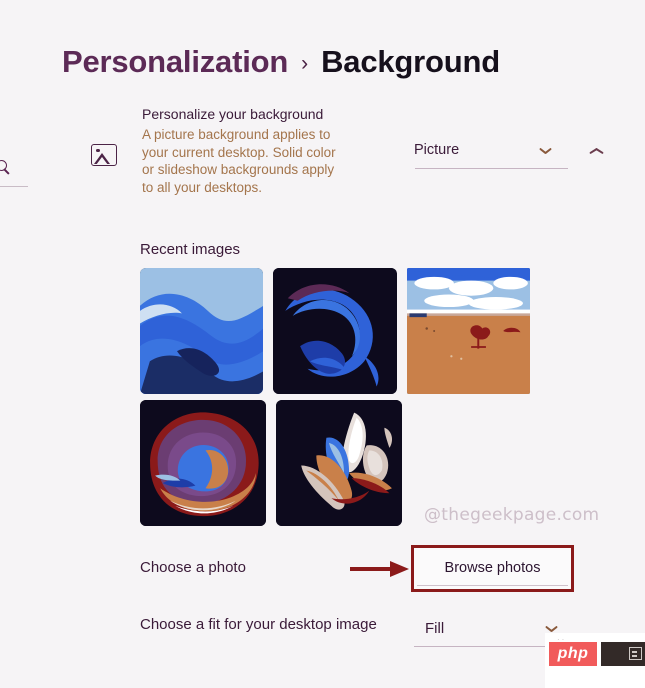  I want to click on thumbnail-blue-wave-dark, so click(335, 331).